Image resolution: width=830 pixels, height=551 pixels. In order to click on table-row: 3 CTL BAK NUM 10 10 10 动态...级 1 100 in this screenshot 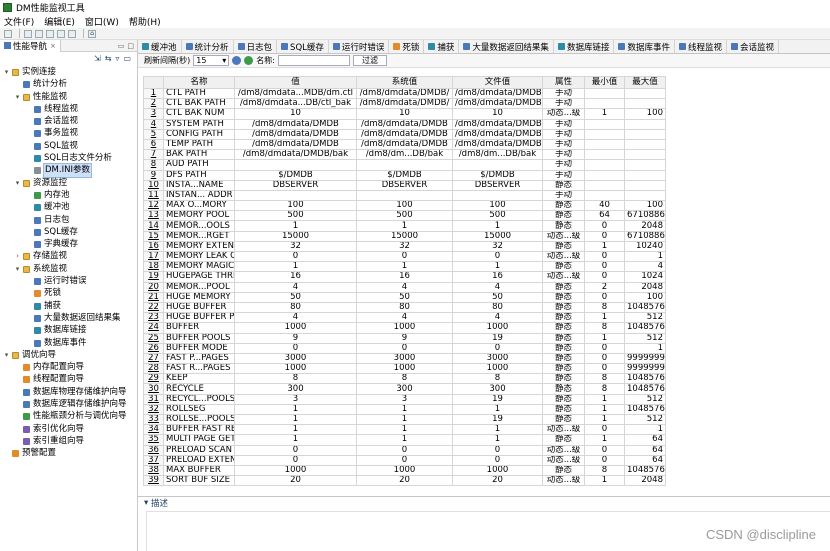, I will do `click(404, 114)`.